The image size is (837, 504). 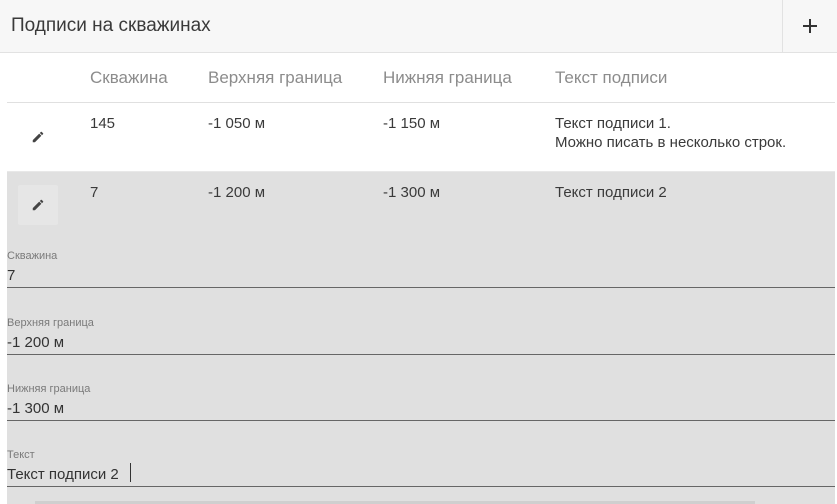 I want to click on text-cursor, so click(x=130, y=472).